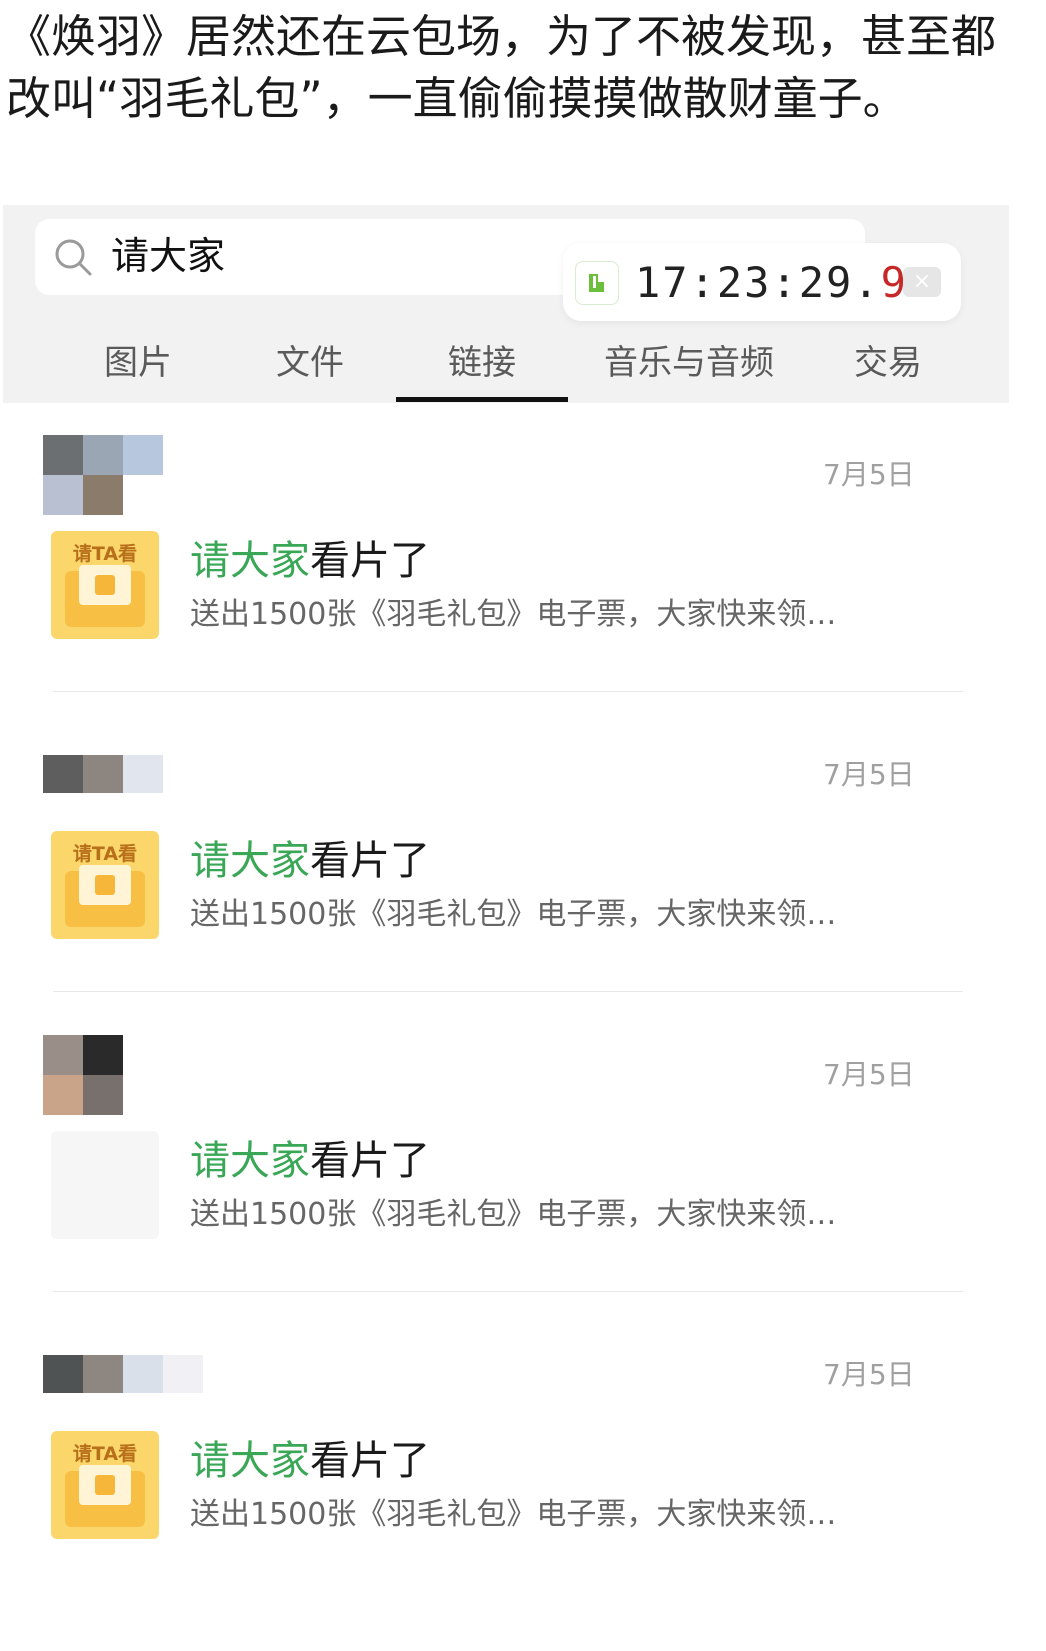 Image resolution: width=1046 pixels, height=1651 pixels. Describe the element at coordinates (597, 283) in the screenshot. I see `clock-app-logo-icon` at that location.